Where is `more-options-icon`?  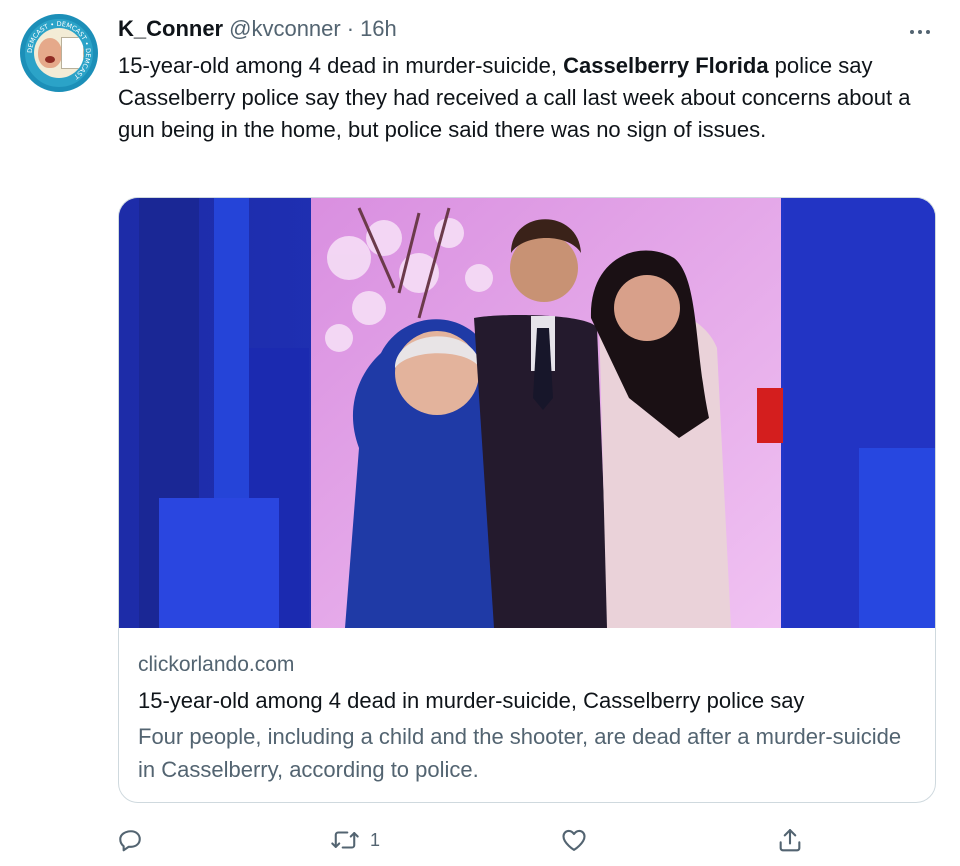 more-options-icon is located at coordinates (920, 32).